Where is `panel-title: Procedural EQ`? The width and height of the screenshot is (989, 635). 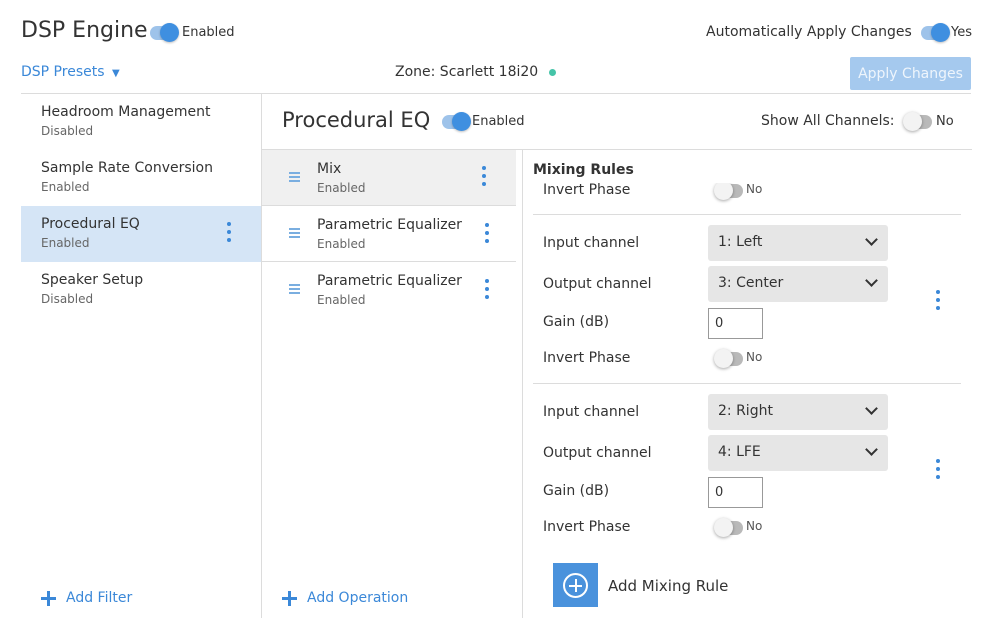
panel-title: Procedural EQ is located at coordinates (356, 120).